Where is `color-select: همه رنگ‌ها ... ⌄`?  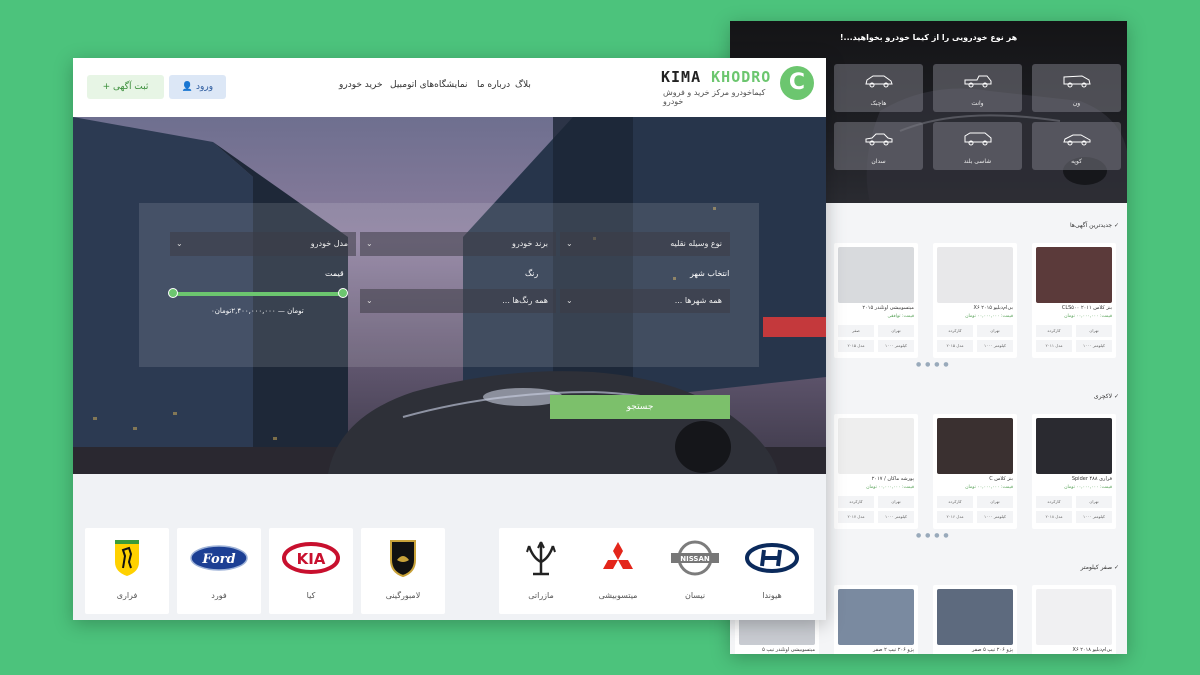 color-select: همه رنگ‌ها ... ⌄ is located at coordinates (458, 301).